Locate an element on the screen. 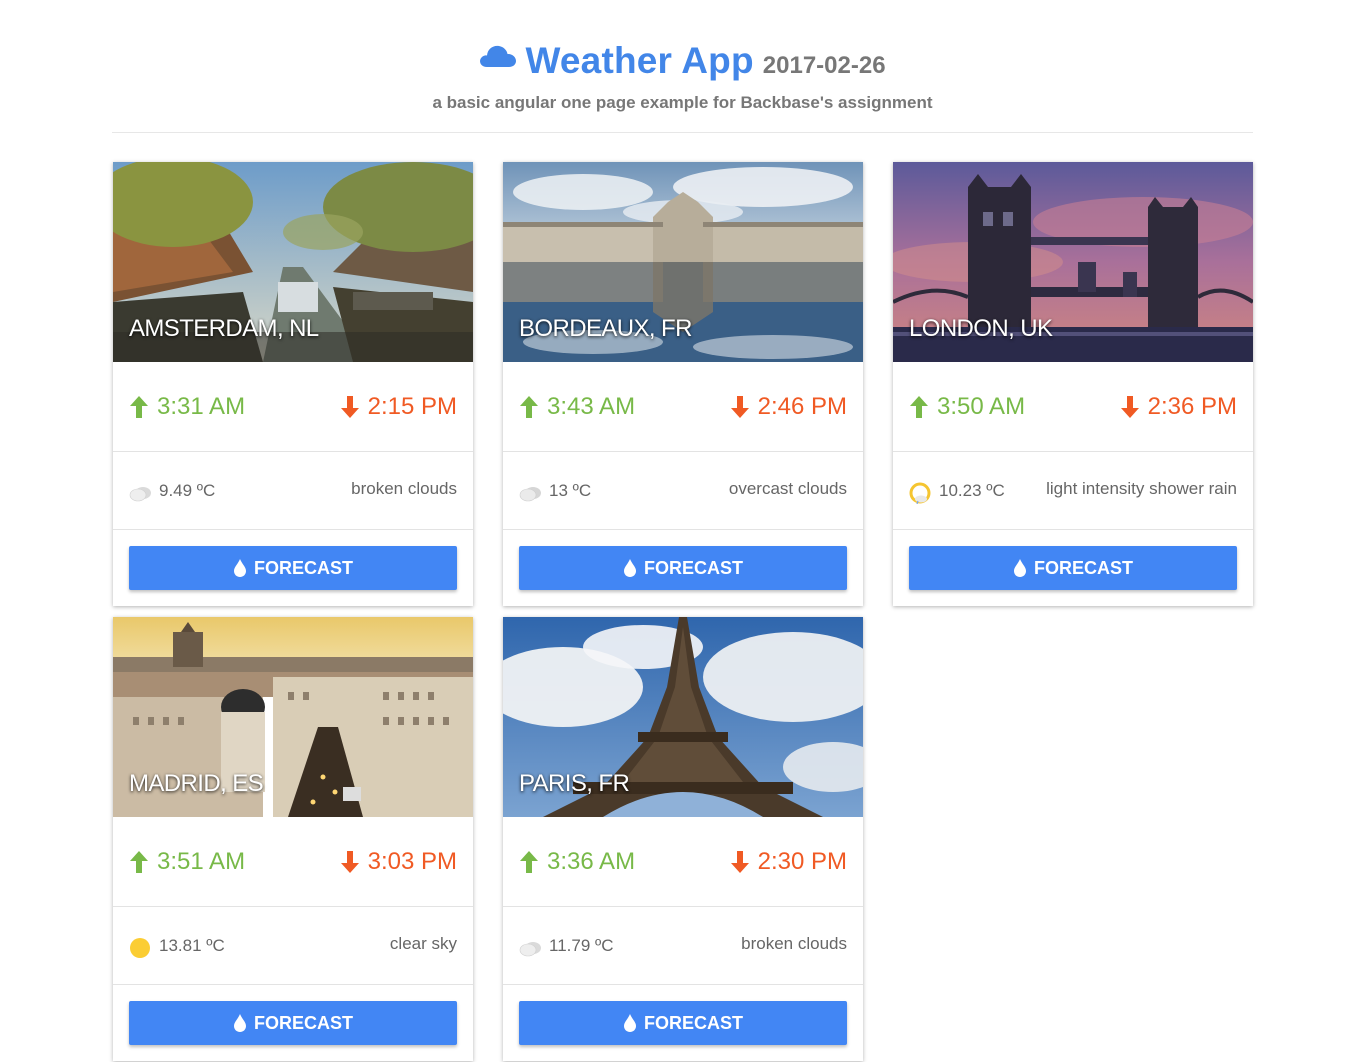 The width and height of the screenshot is (1366, 1062). weather-info: 10.23 ºC light intensity shower rain is located at coordinates (1073, 491).